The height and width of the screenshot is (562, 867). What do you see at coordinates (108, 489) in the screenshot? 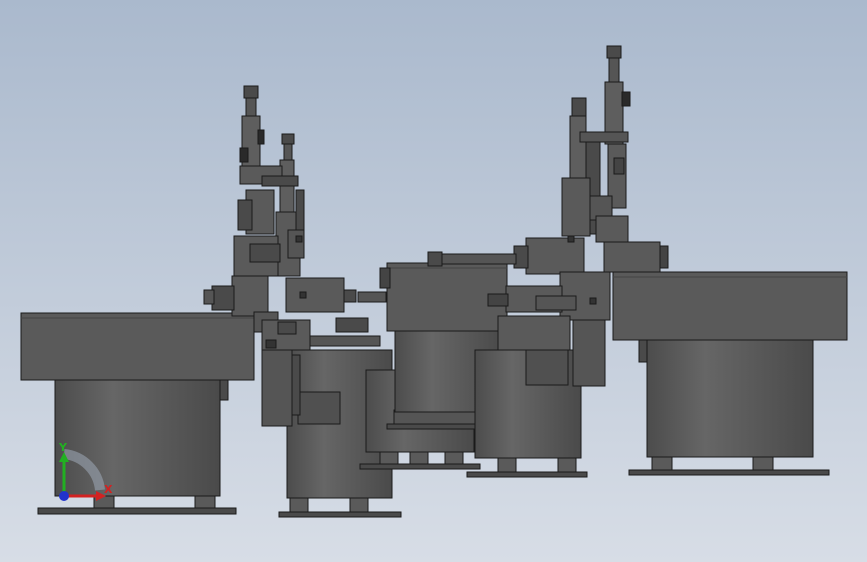
I see `x-axis-label: X` at bounding box center [108, 489].